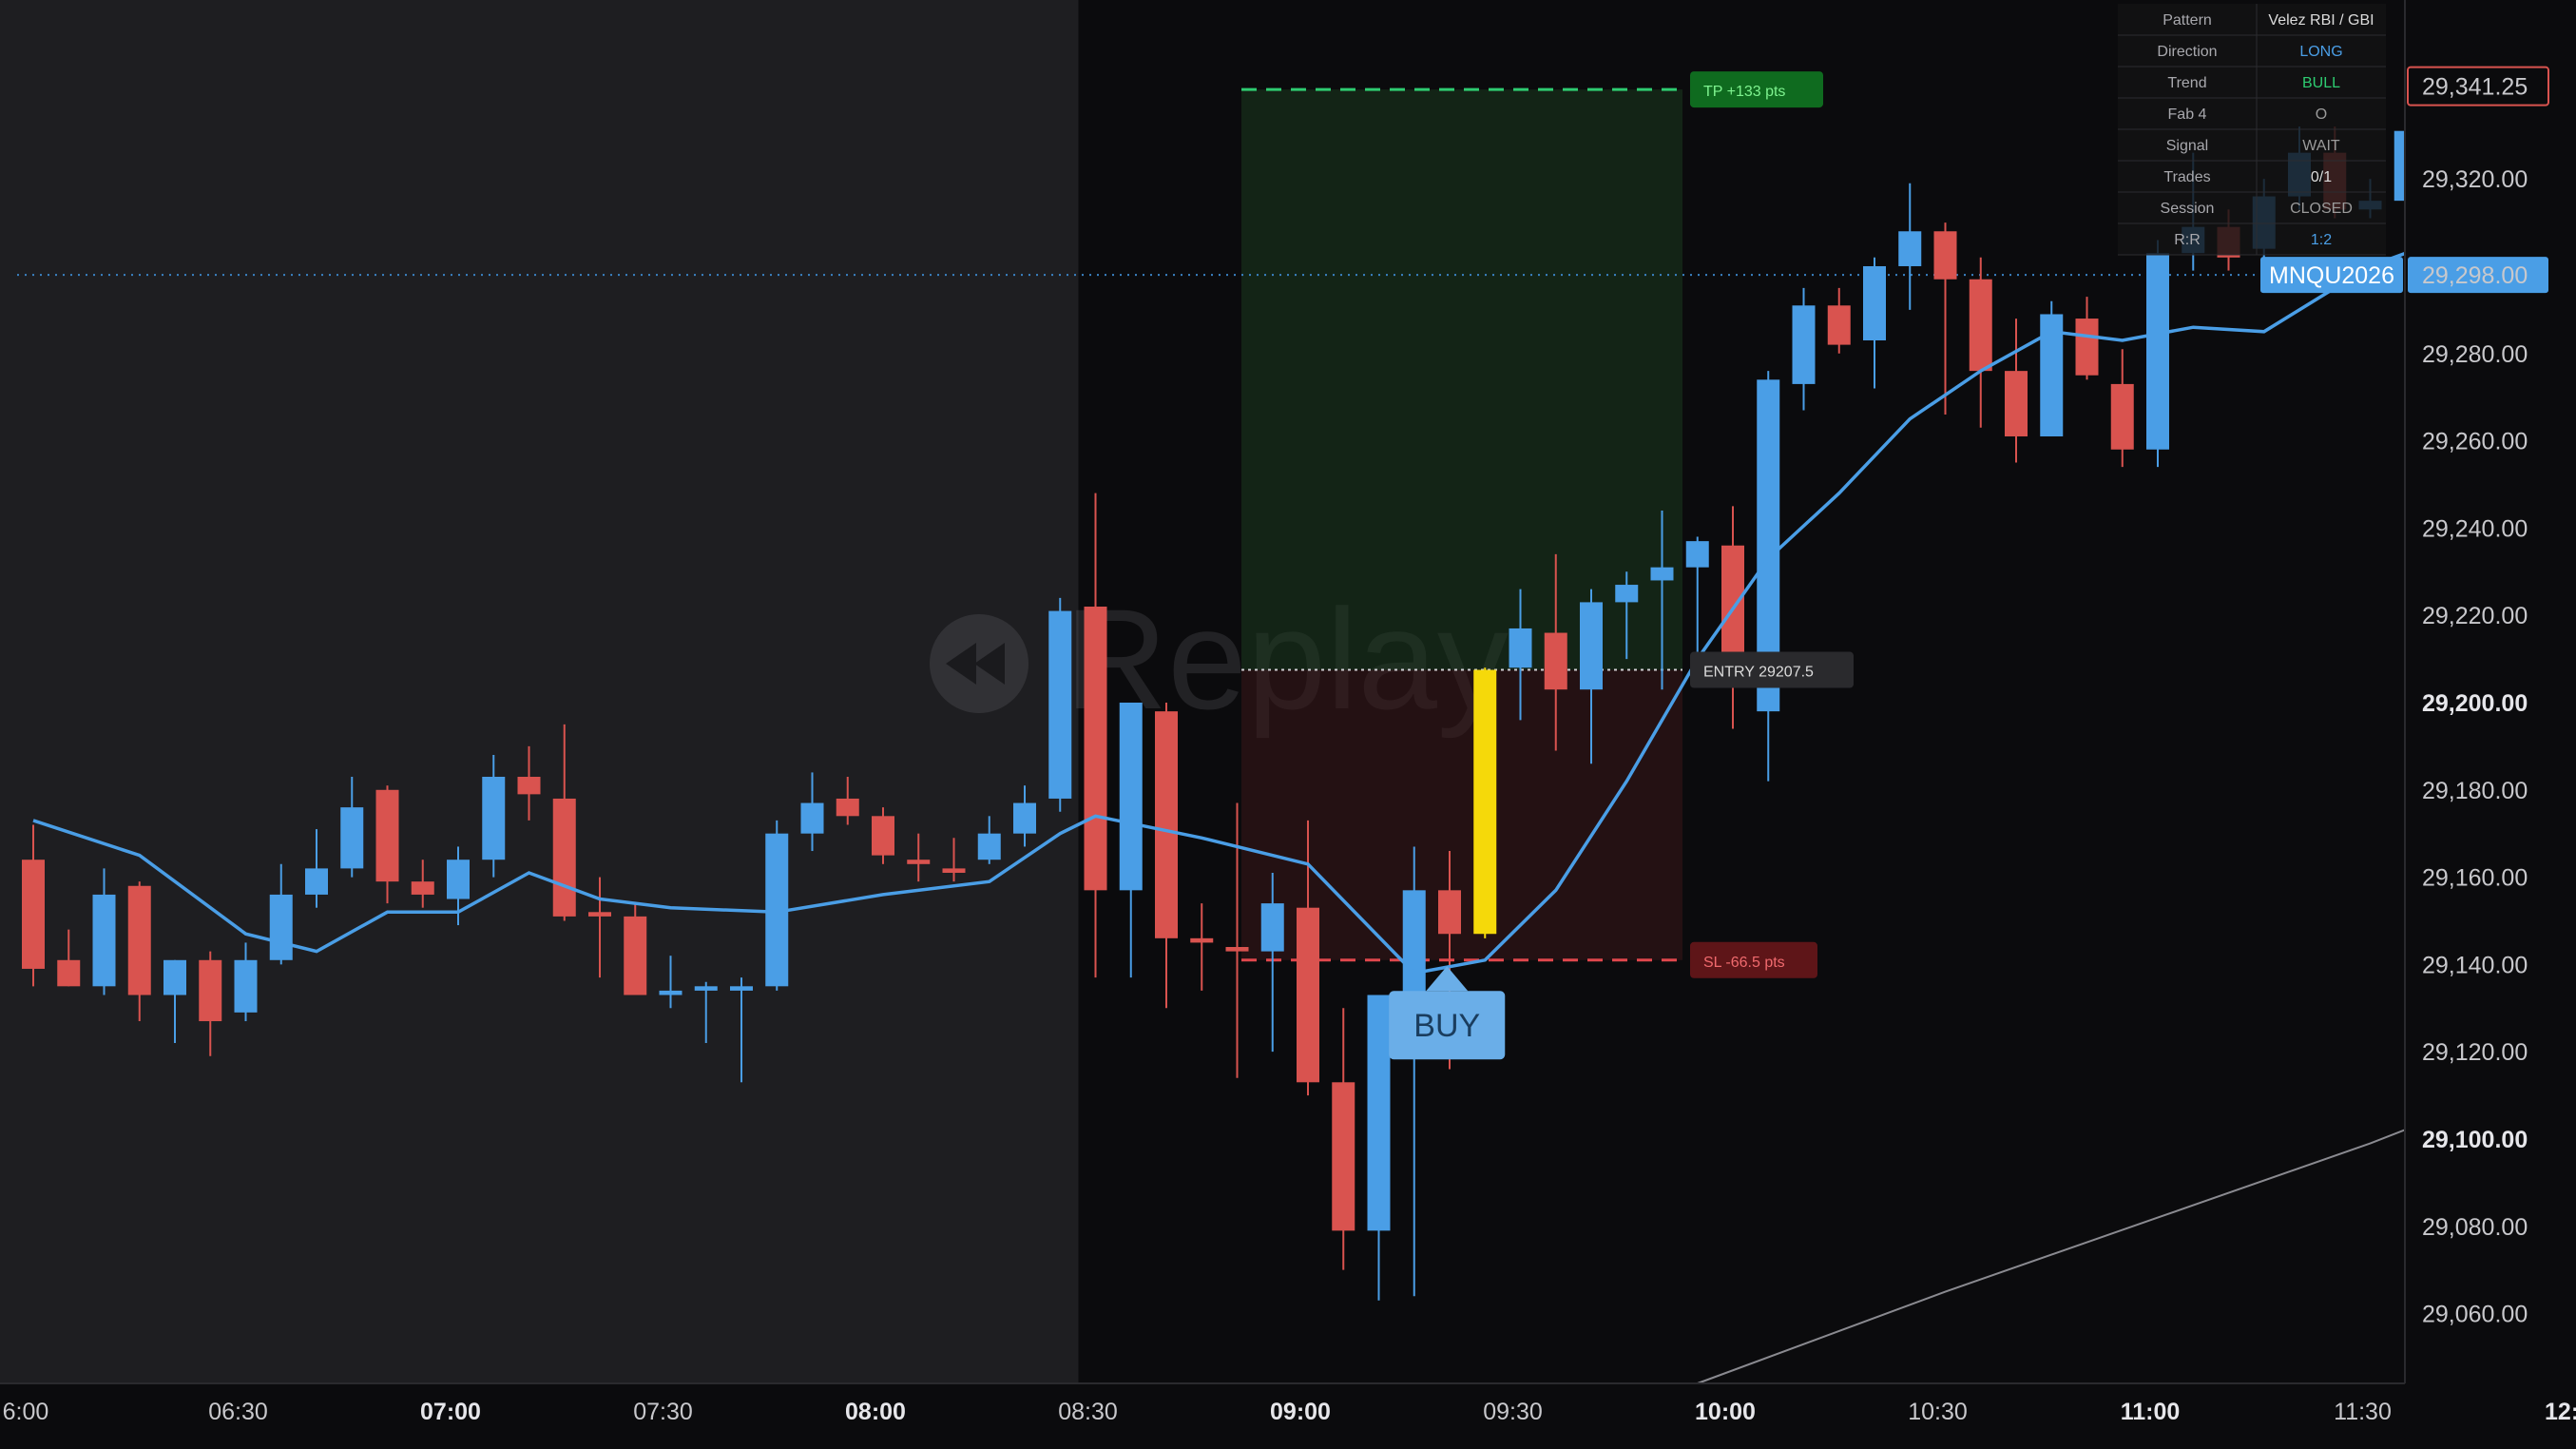 The width and height of the screenshot is (2576, 1449). What do you see at coordinates (2475, 354) in the screenshot?
I see `price-tick-label: 29,280.00` at bounding box center [2475, 354].